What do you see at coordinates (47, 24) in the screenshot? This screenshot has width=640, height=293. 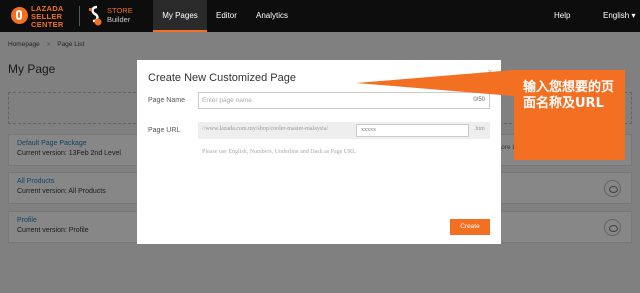 I see `logo-line: CENTER` at bounding box center [47, 24].